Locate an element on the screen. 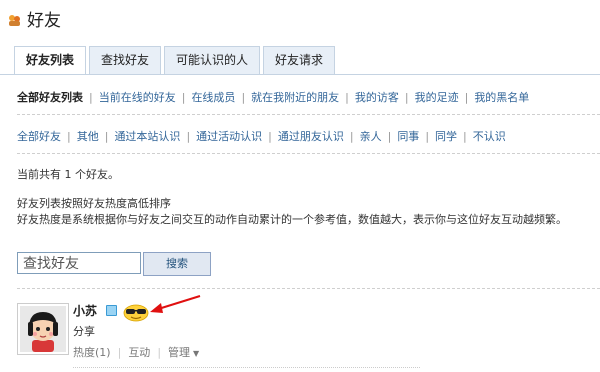  page-title: 好友 is located at coordinates (44, 20).